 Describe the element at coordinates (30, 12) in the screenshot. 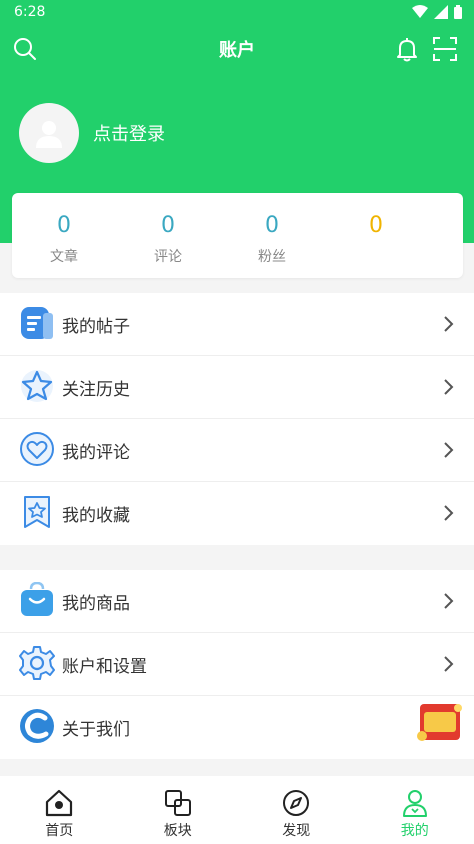

I see `status-time: 6:28` at that location.